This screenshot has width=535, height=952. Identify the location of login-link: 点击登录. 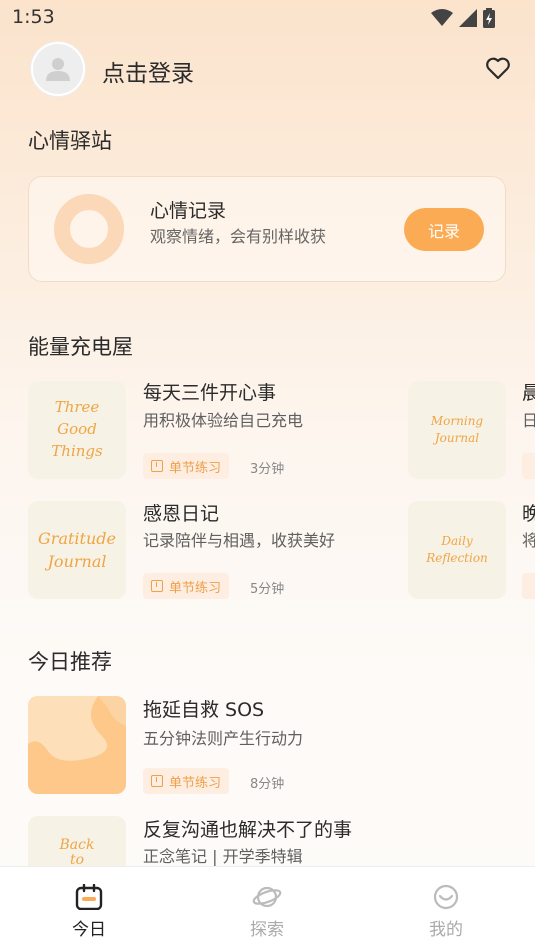
(148, 71).